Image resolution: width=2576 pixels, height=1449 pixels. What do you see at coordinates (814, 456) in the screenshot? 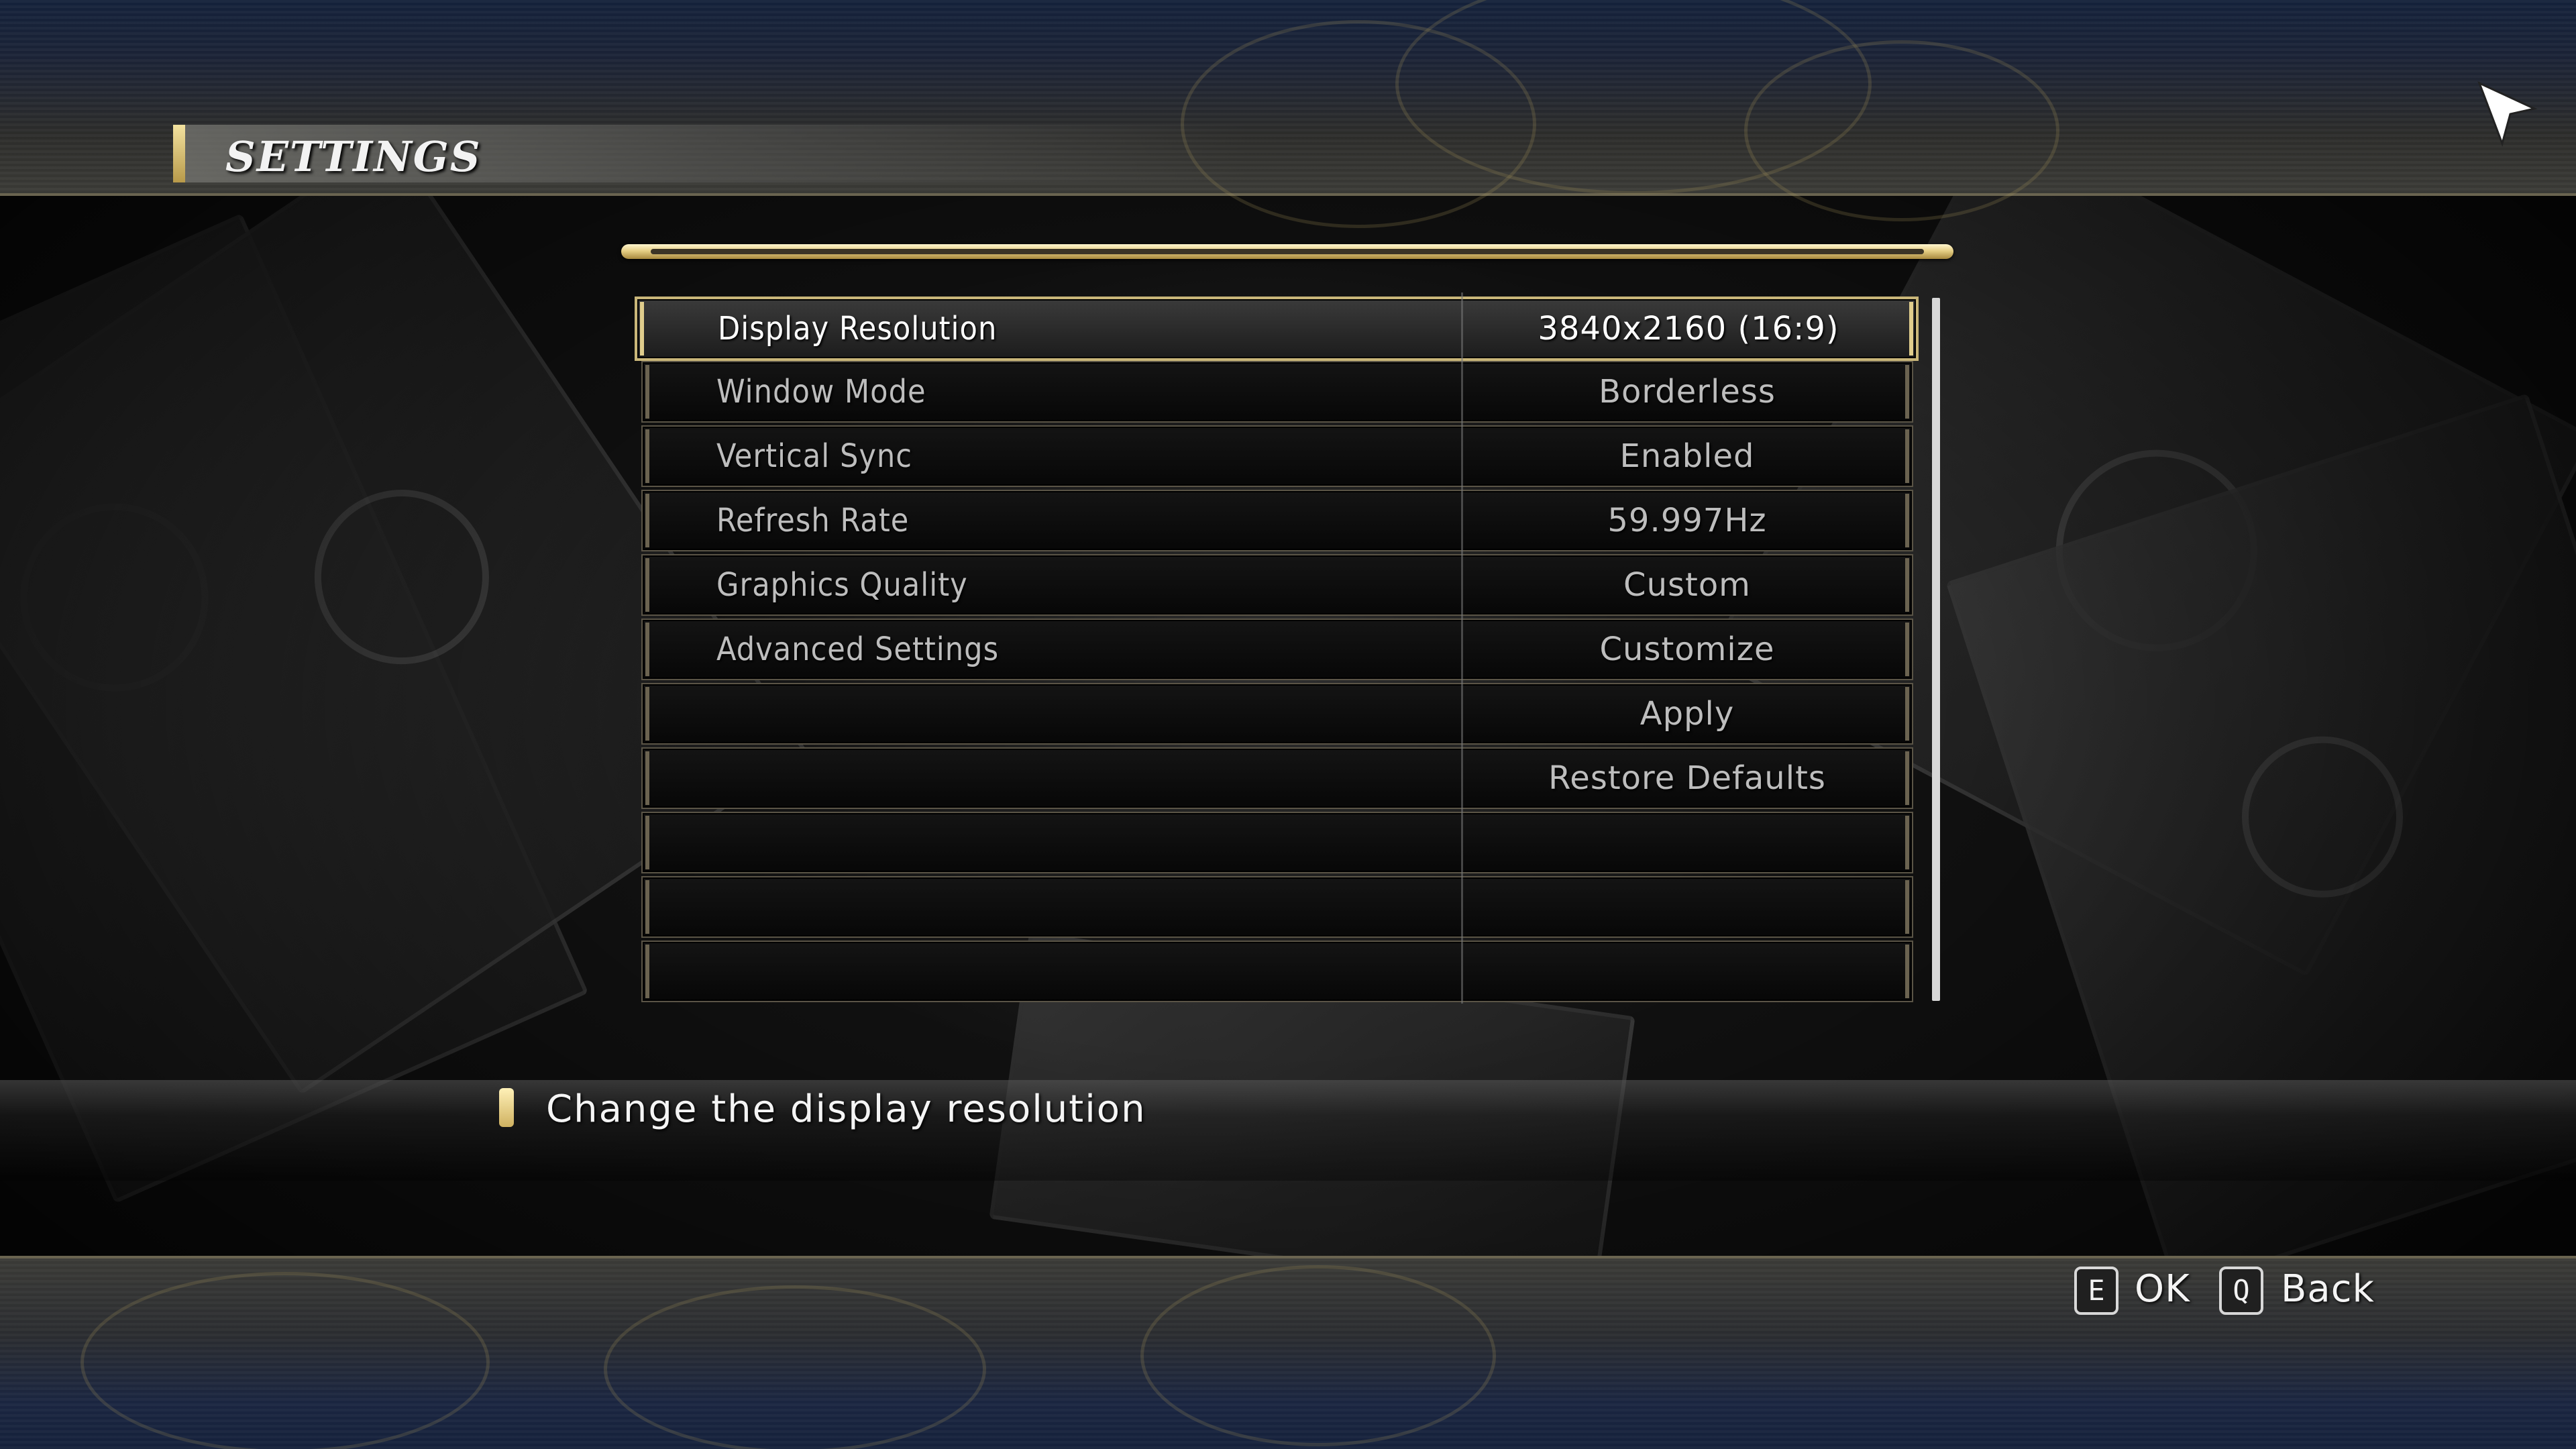
I see `setting-label: Vertical Sync` at bounding box center [814, 456].